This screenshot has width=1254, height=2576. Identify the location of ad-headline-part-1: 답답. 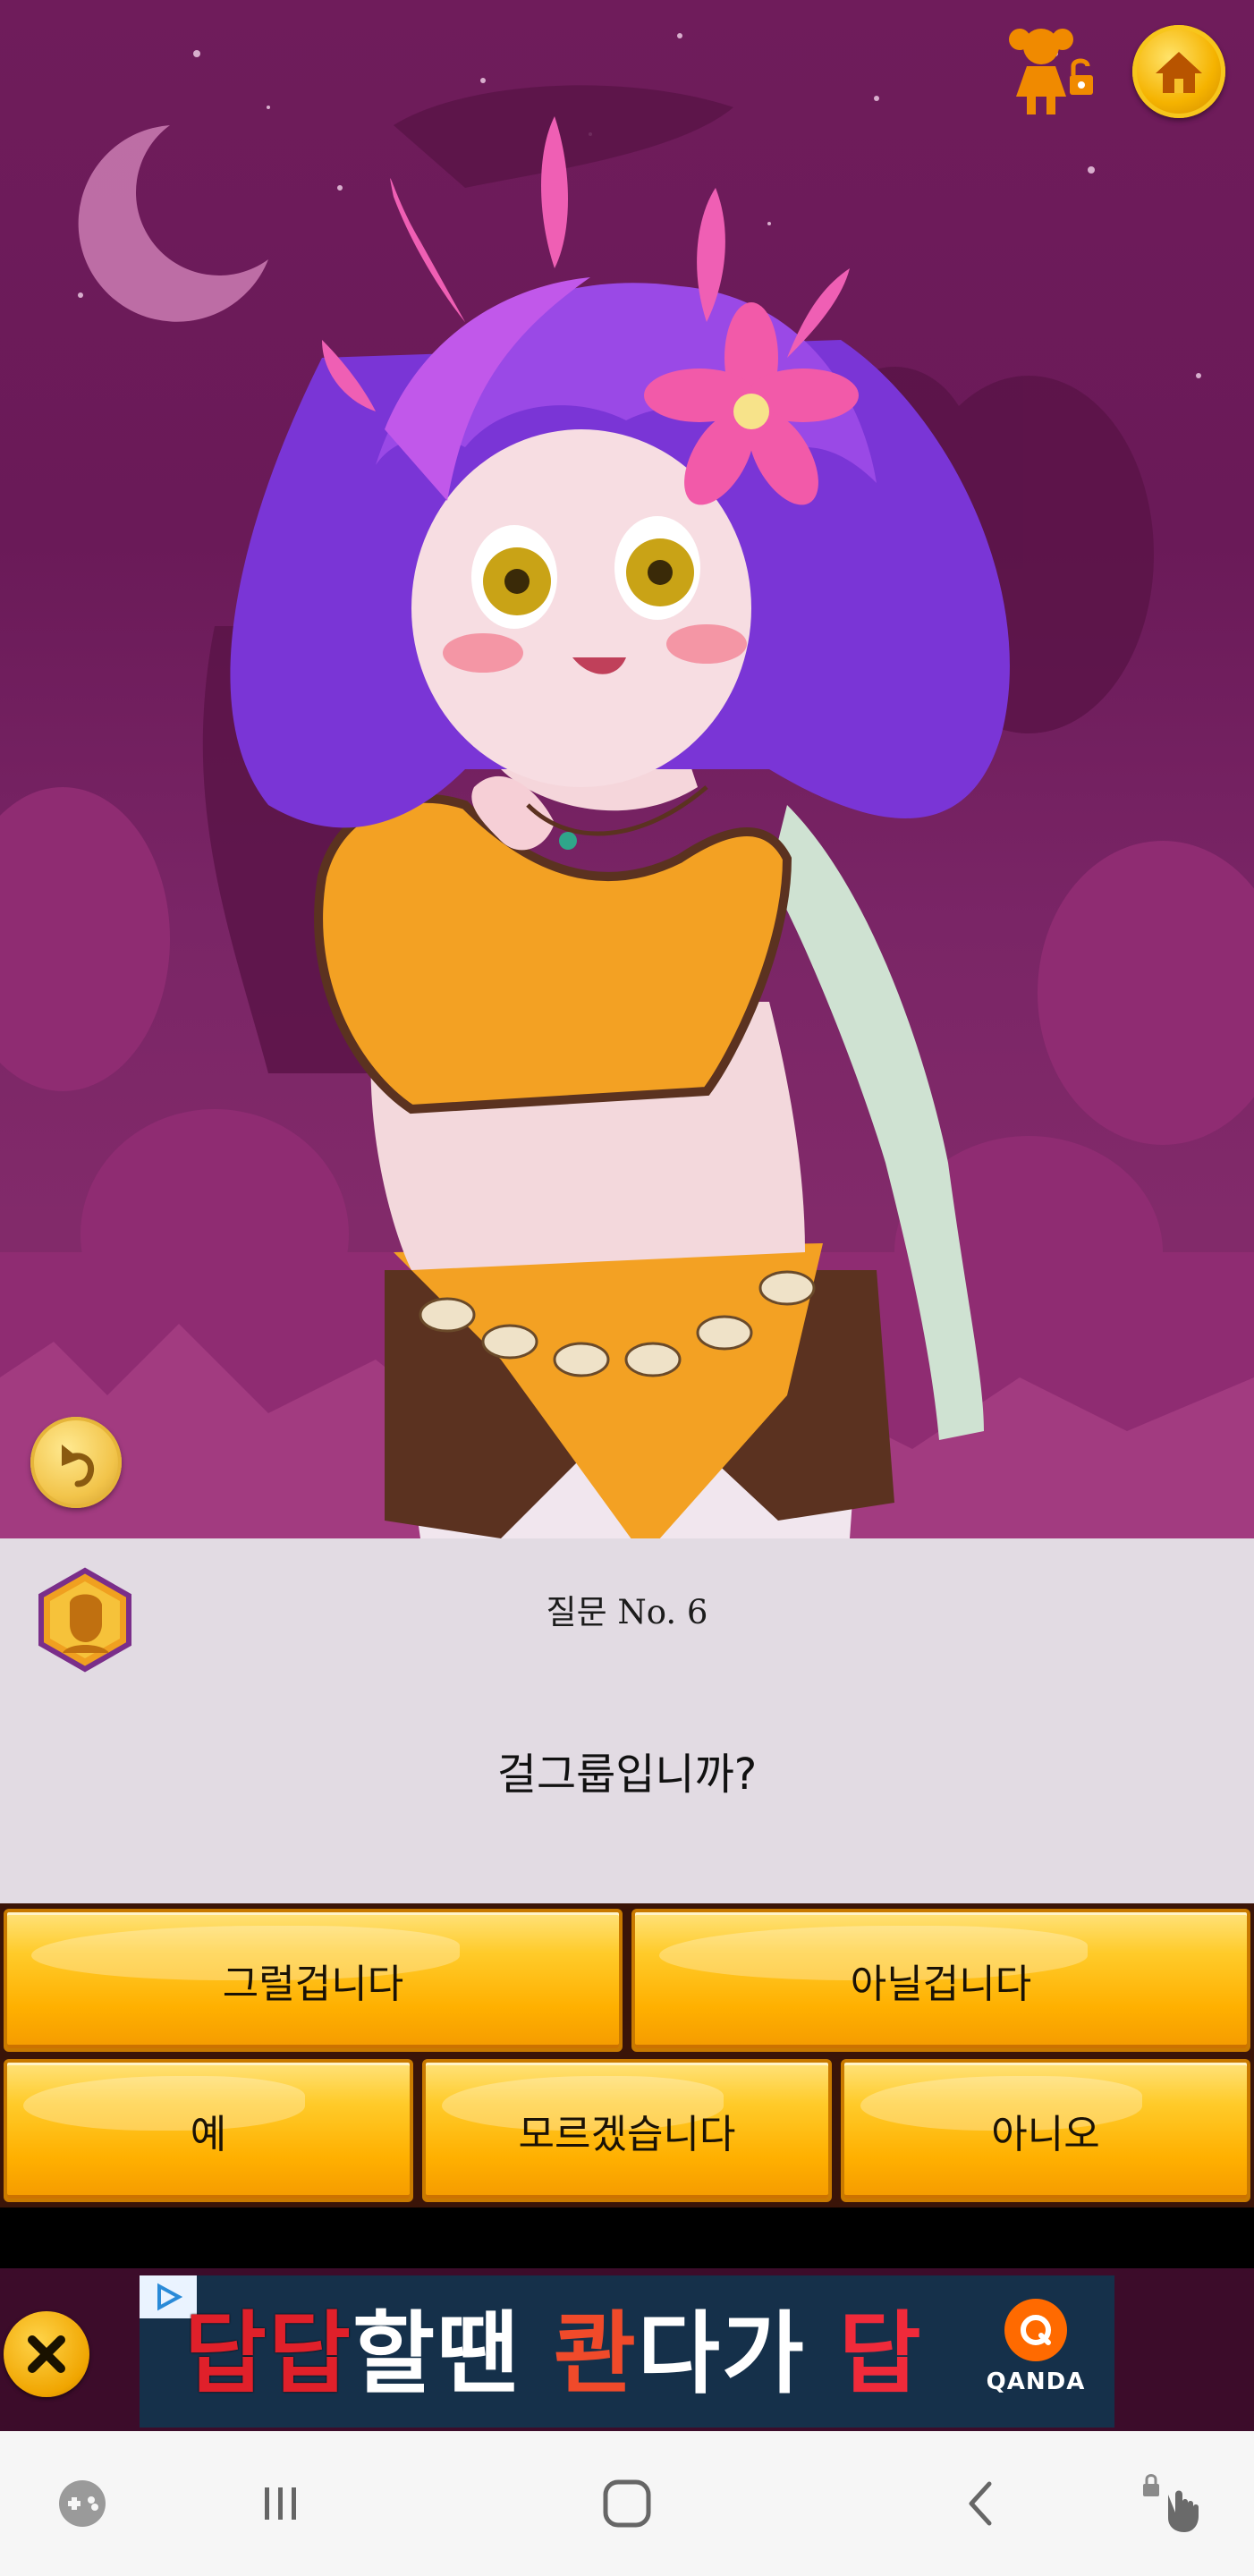
(268, 2353).